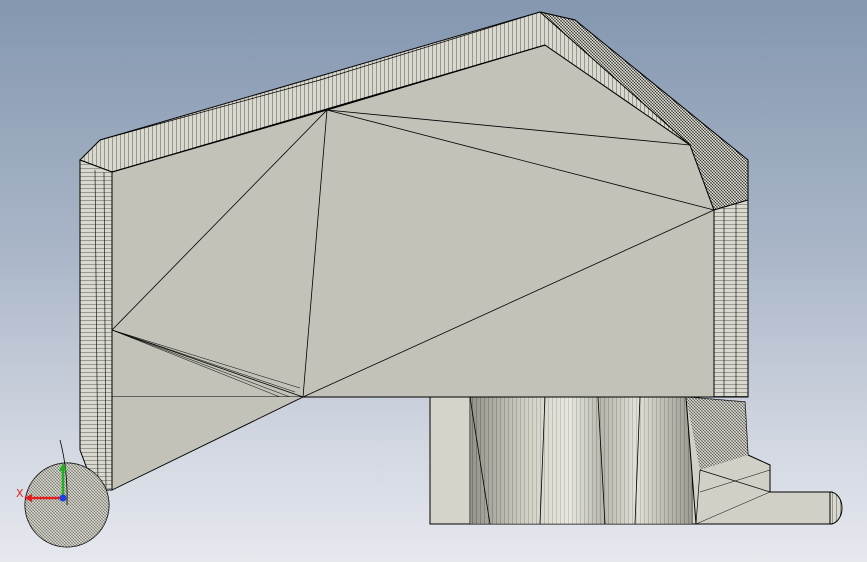 This screenshot has width=867, height=562. What do you see at coordinates (63, 498) in the screenshot?
I see `z-axis-dot` at bounding box center [63, 498].